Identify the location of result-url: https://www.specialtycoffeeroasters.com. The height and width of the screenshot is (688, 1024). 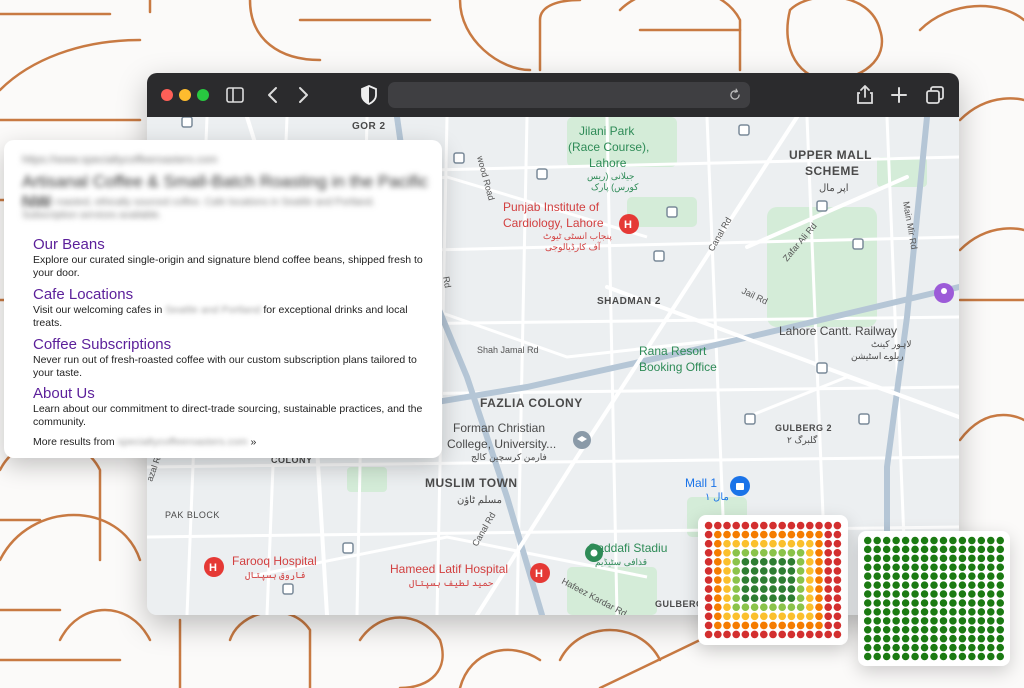
(119, 160).